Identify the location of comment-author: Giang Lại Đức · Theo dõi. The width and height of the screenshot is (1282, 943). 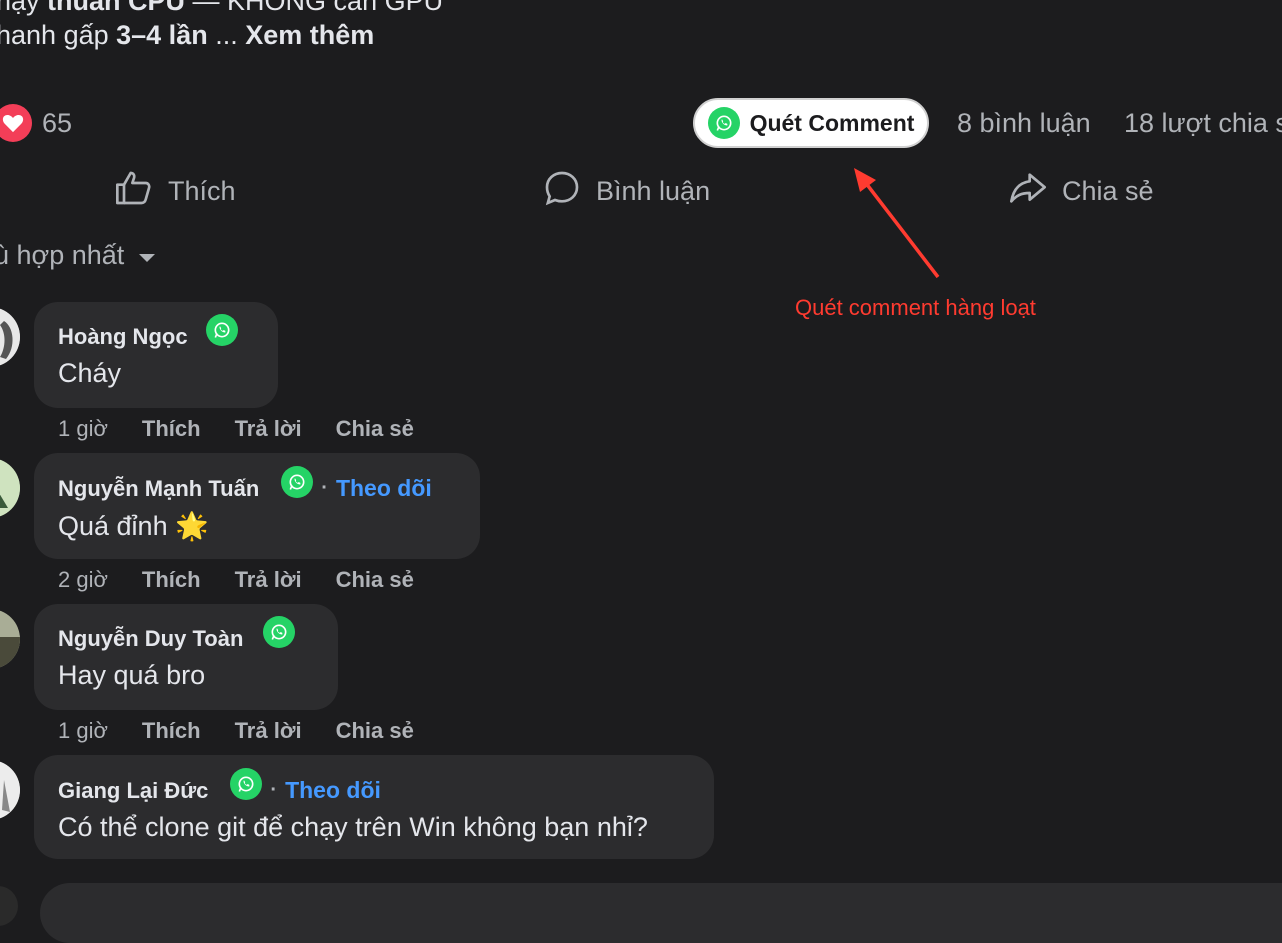
(374, 785).